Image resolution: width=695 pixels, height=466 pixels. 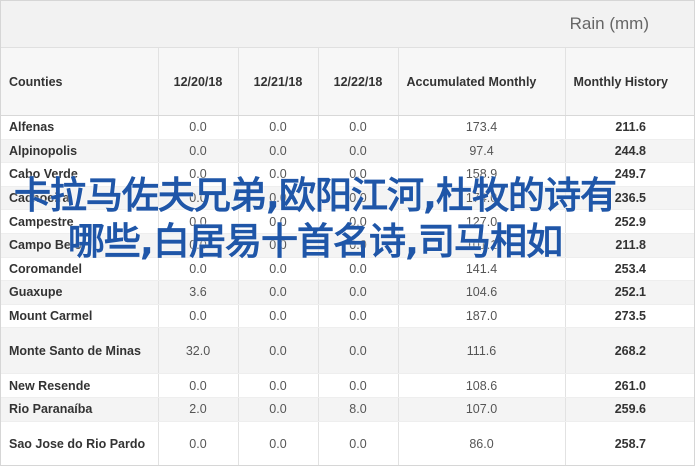 What do you see at coordinates (482, 409) in the screenshot?
I see `accumulated-monthly-cell: 107.0` at bounding box center [482, 409].